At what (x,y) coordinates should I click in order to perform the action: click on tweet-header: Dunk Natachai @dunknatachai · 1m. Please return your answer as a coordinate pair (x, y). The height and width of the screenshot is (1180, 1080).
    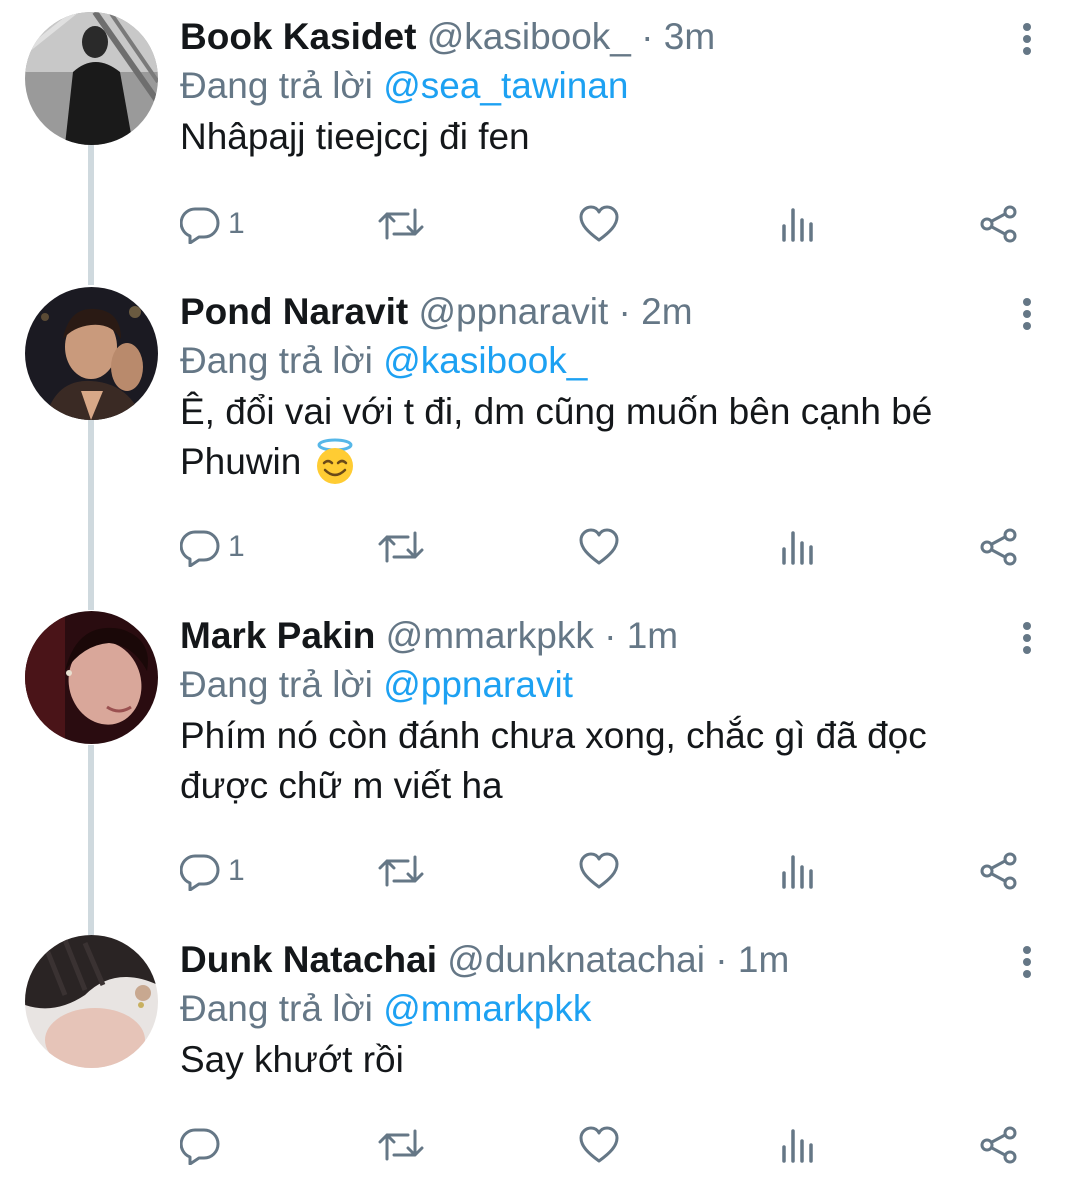
    Looking at the image, I should click on (484, 960).